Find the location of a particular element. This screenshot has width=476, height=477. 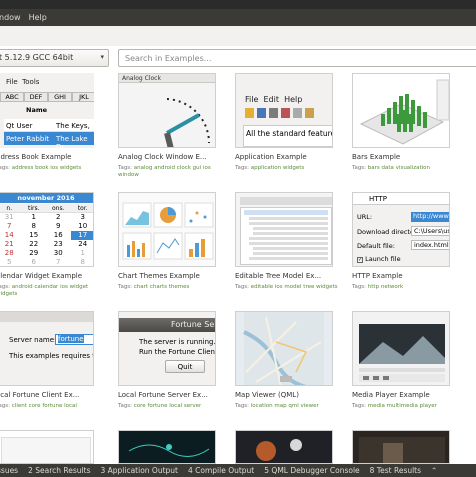

calendar-day: 31 is located at coordinates (9, 217).